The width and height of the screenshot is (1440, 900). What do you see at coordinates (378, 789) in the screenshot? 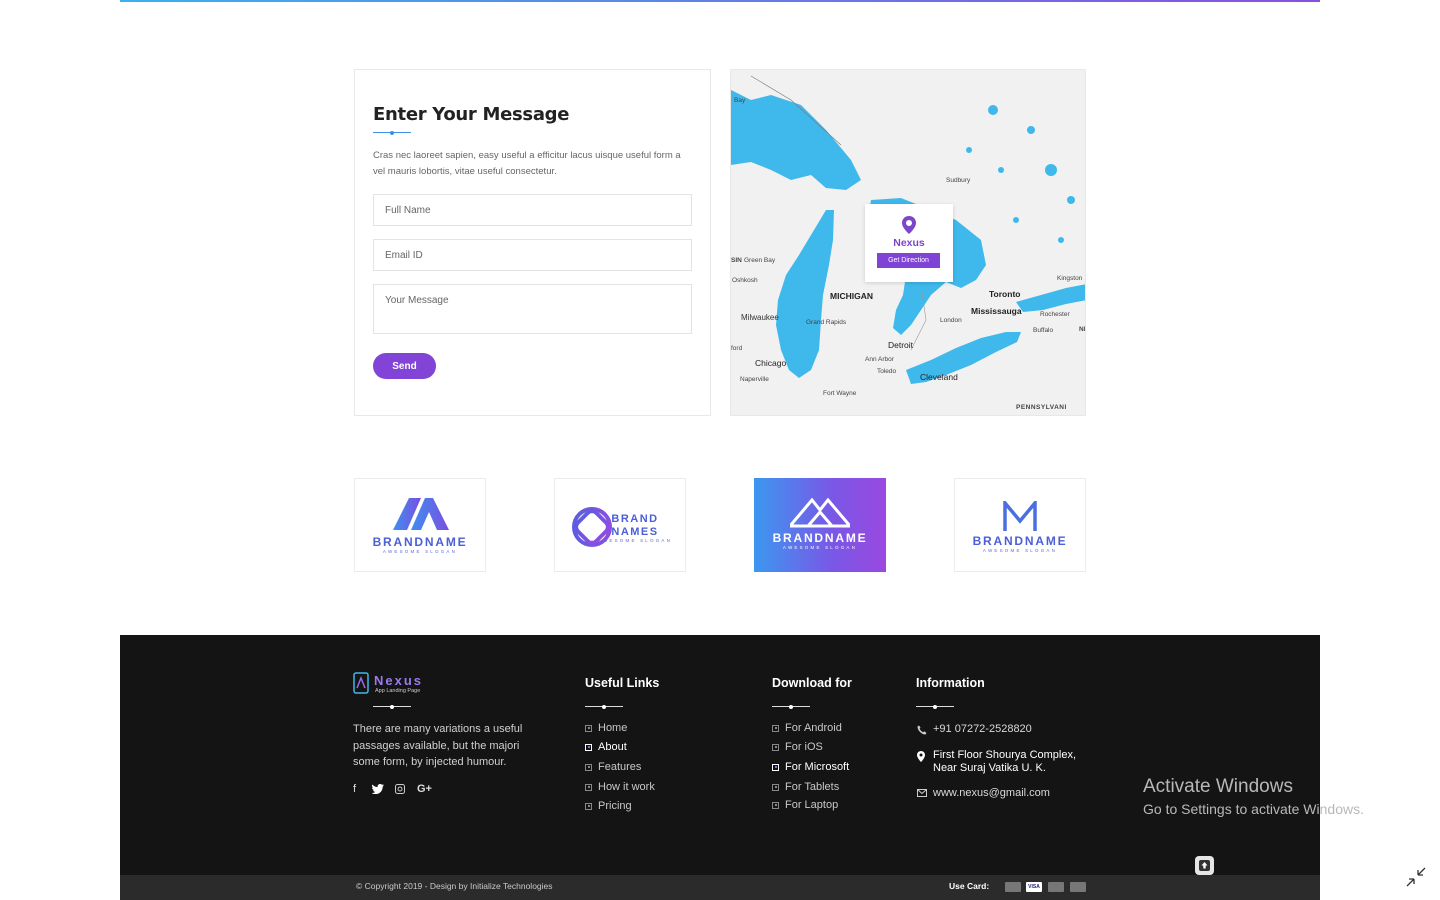
I see `twitter-icon` at bounding box center [378, 789].